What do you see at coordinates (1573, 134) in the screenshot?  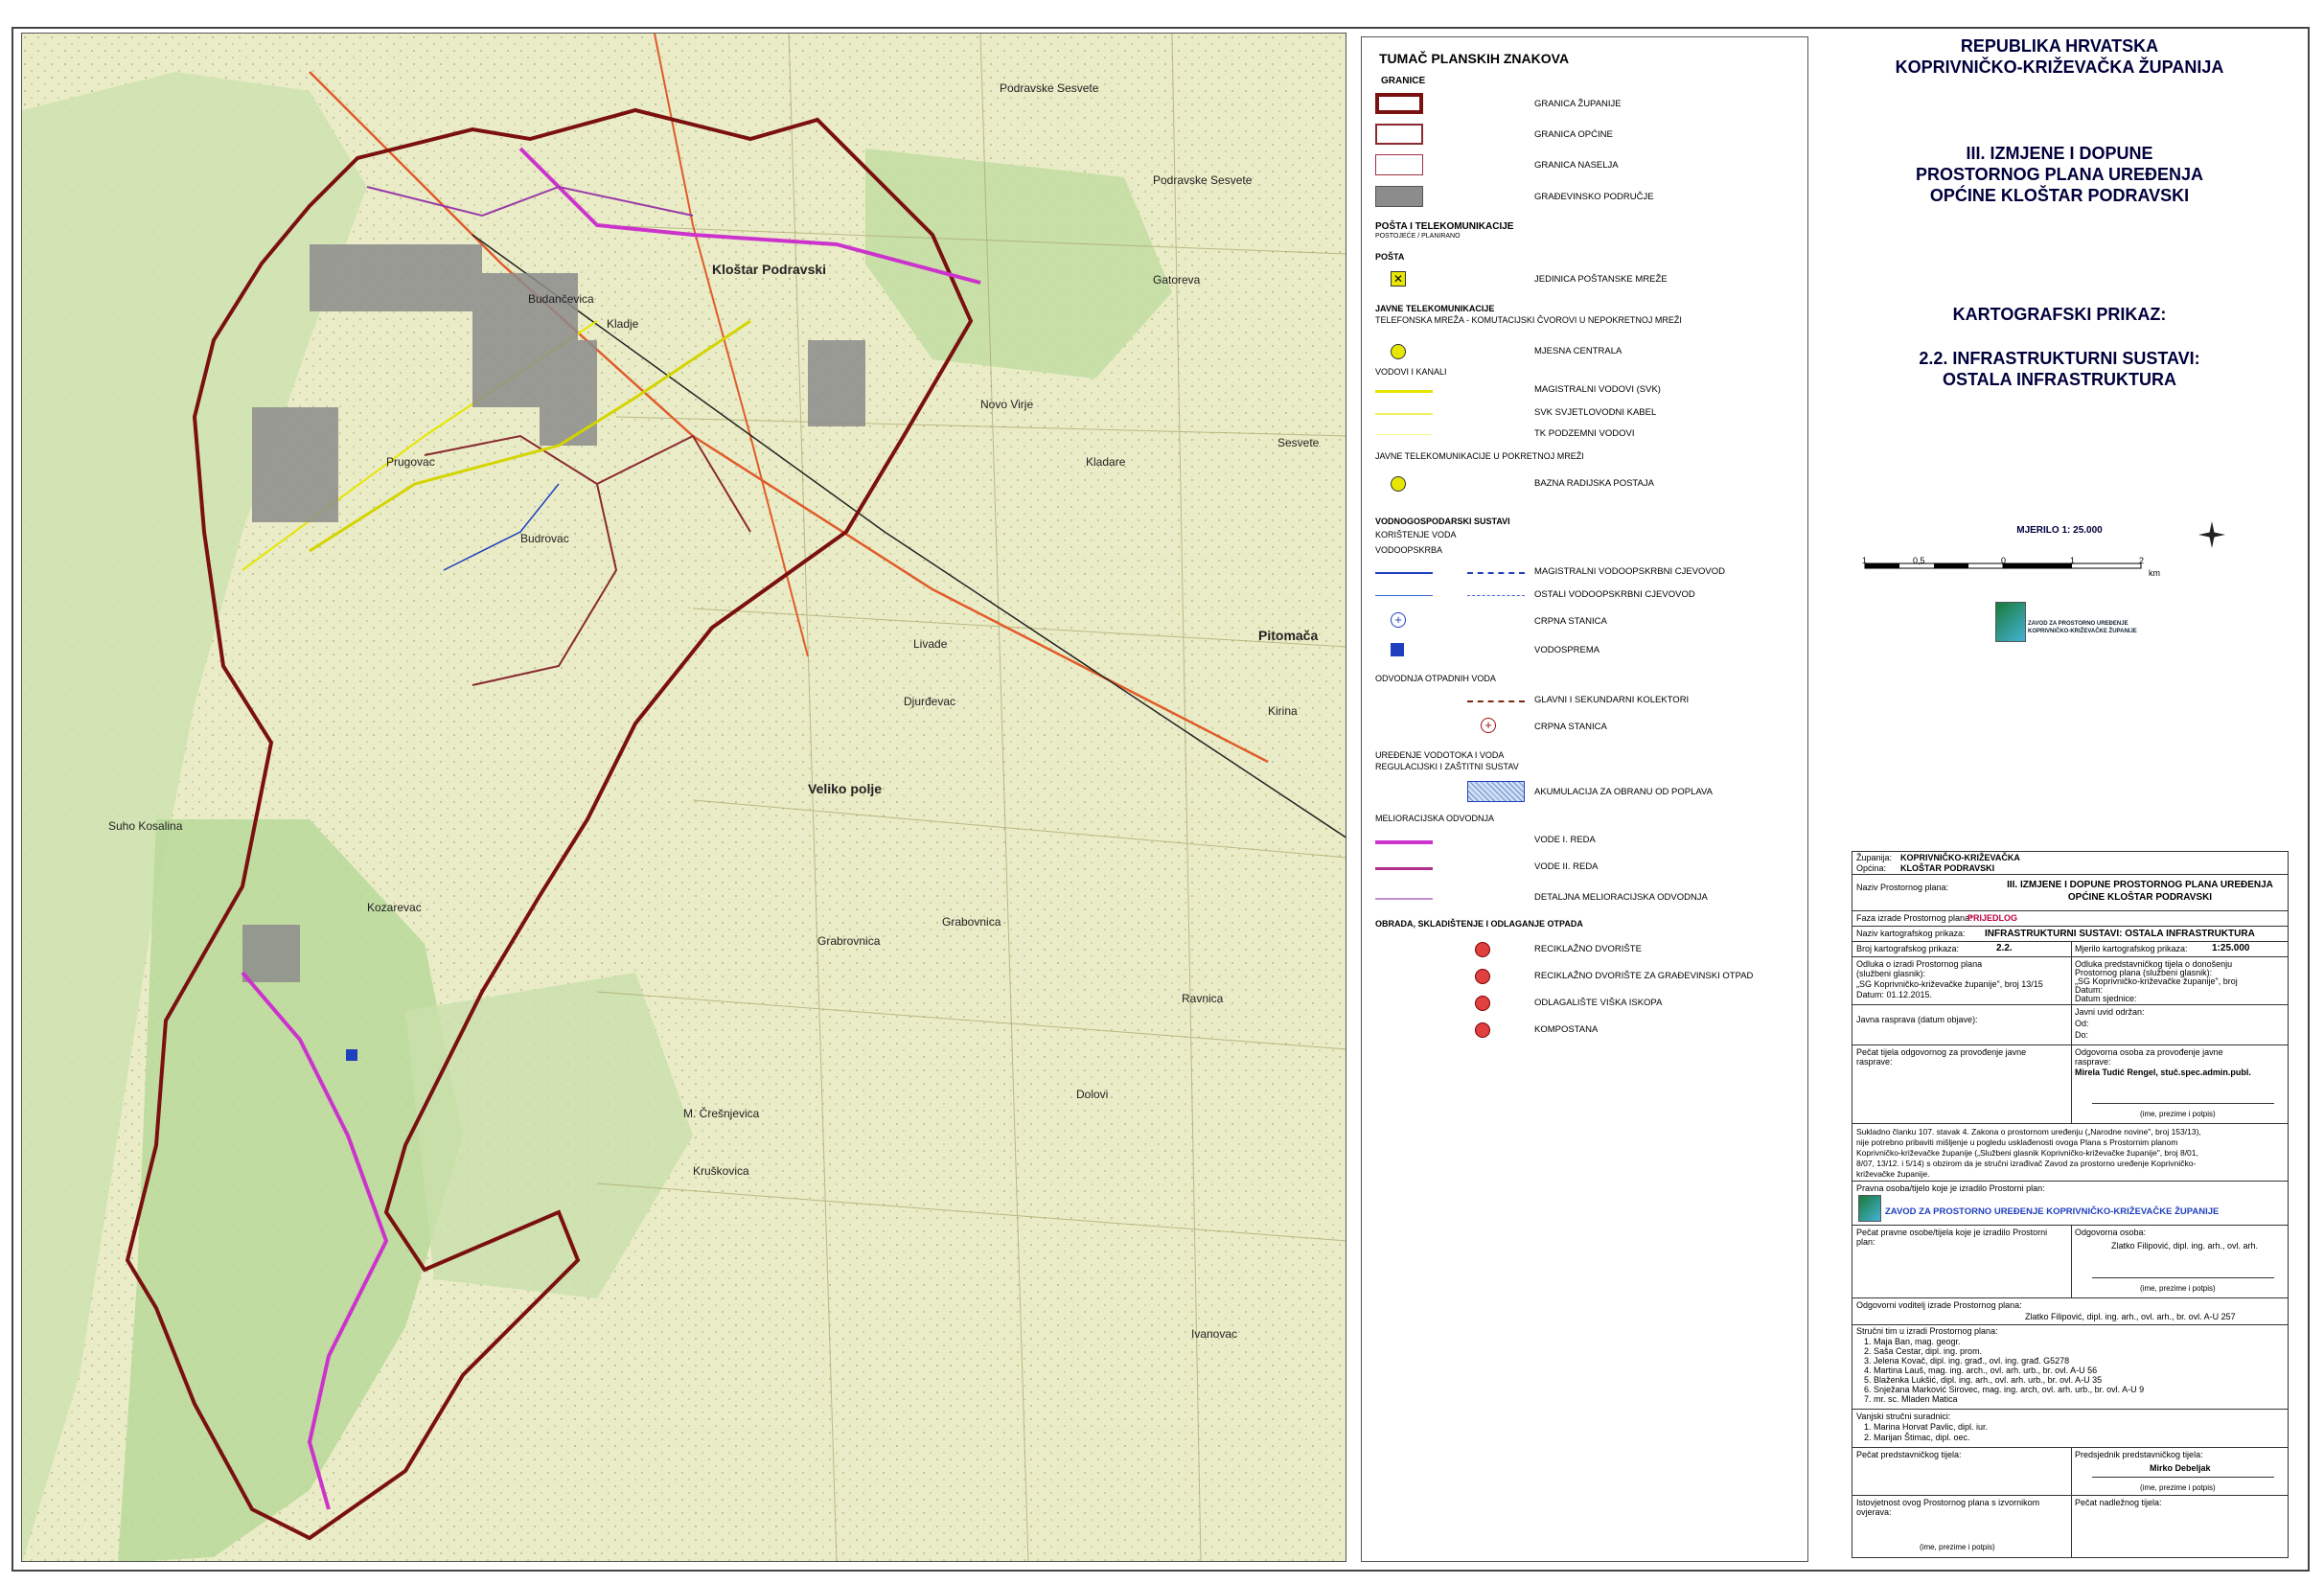 I see `legend-label: GRANICA OPĆINE` at bounding box center [1573, 134].